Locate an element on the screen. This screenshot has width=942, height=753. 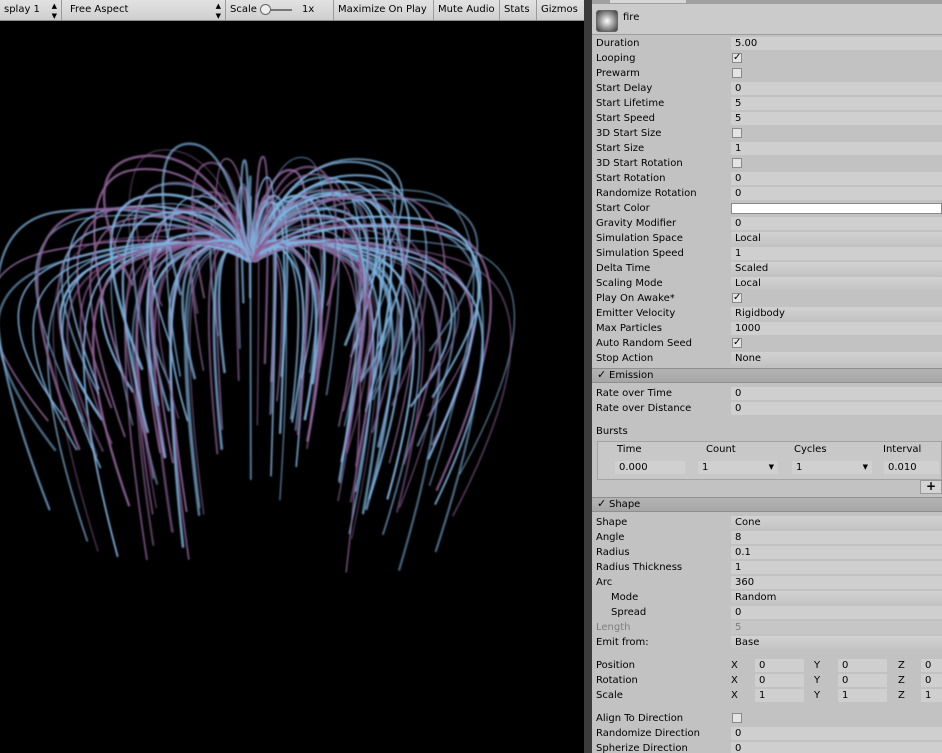
shape-title: Shape is located at coordinates (625, 504).